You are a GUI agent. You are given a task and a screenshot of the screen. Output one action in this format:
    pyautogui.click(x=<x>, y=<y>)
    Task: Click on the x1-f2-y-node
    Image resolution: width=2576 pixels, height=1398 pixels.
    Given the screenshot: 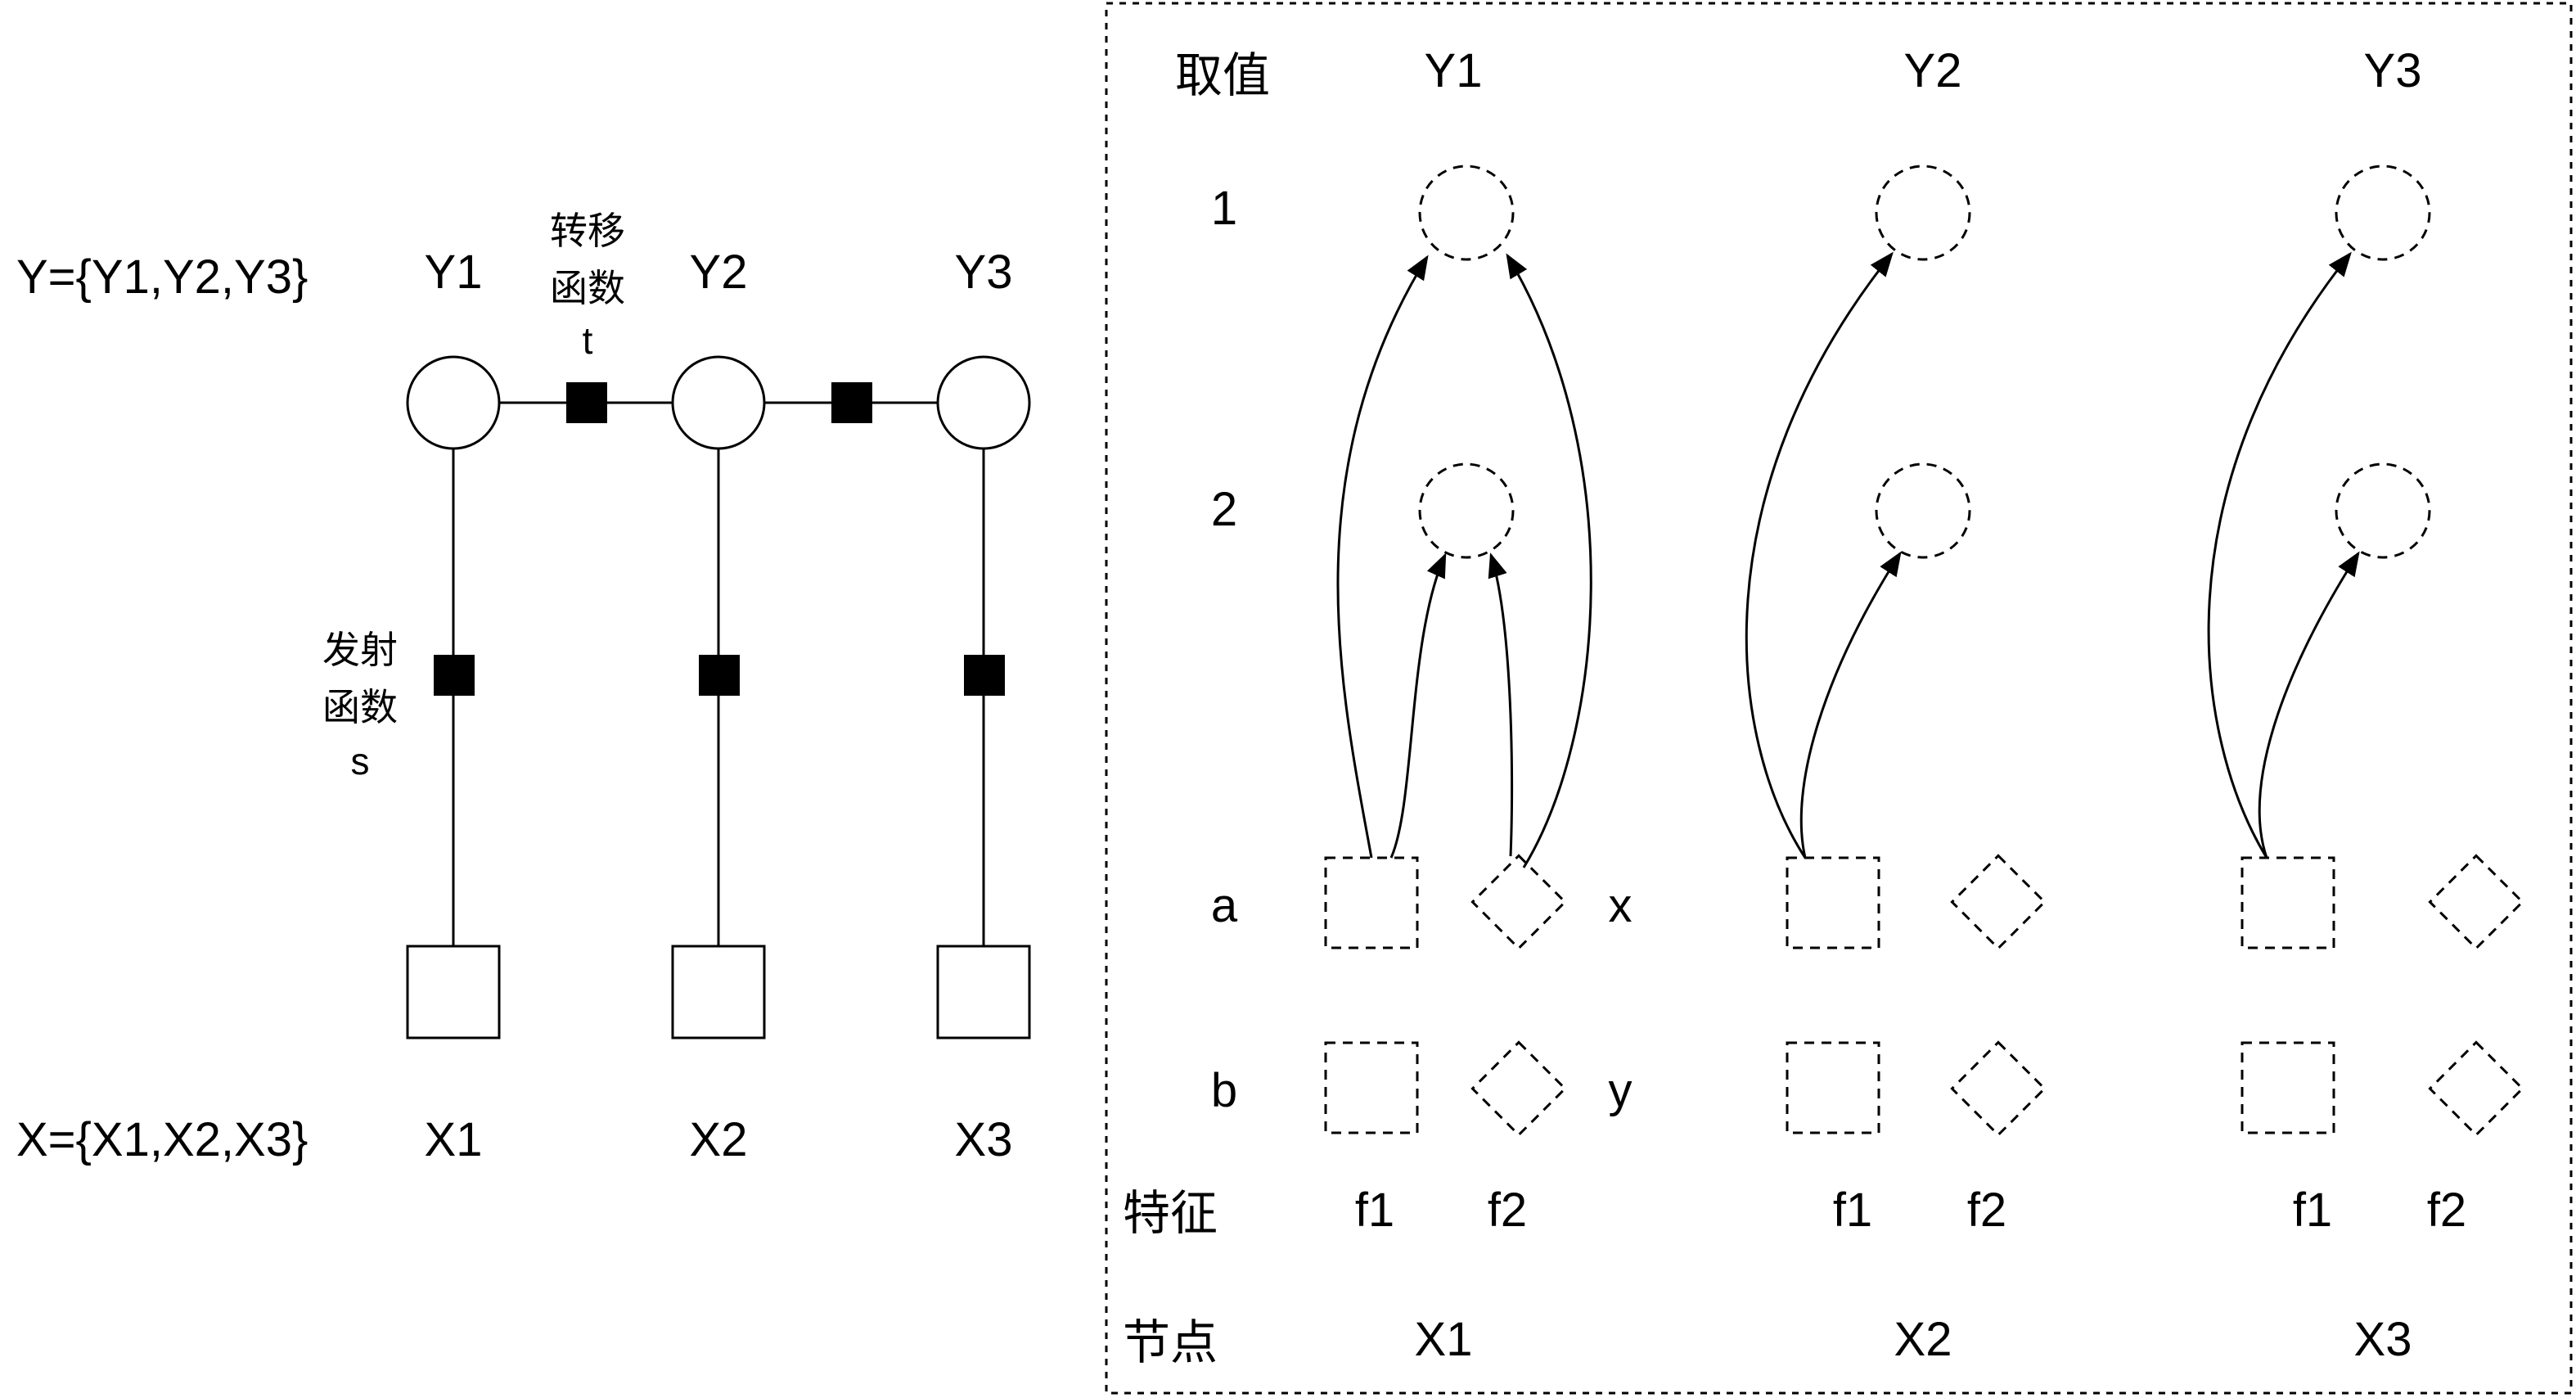 What is the action you would take?
    pyautogui.click(x=1518, y=1088)
    